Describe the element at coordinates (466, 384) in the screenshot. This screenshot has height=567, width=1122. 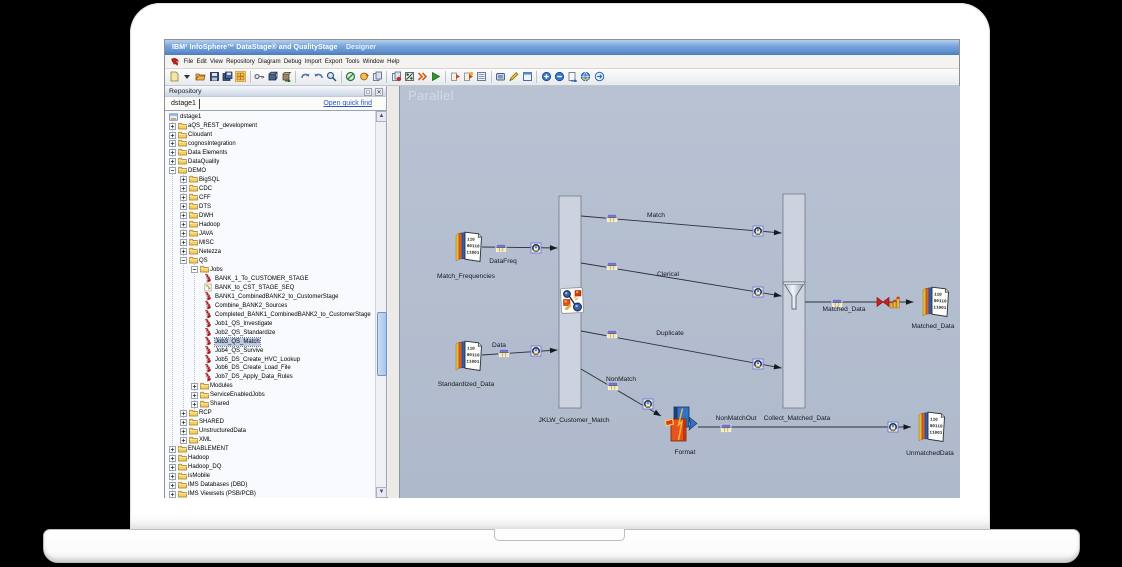
I see `svg-text: Standardized_Data` at that location.